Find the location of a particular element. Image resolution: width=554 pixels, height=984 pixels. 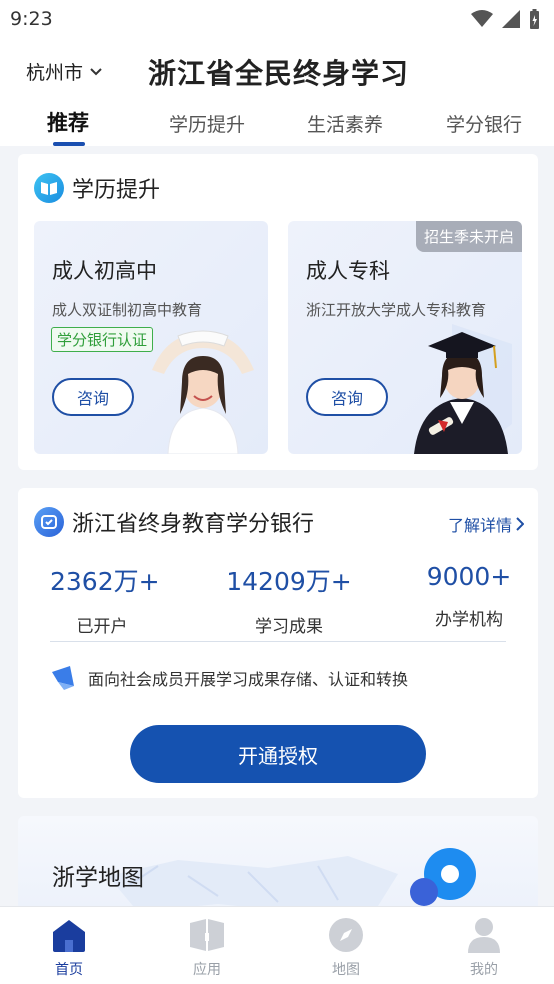

apps-icon is located at coordinates (207, 935).